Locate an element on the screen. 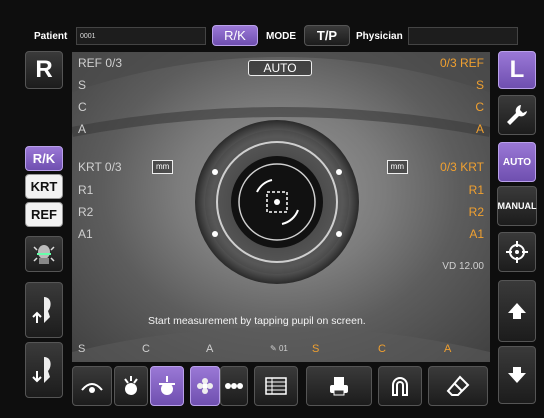  table-icon is located at coordinates (276, 386).